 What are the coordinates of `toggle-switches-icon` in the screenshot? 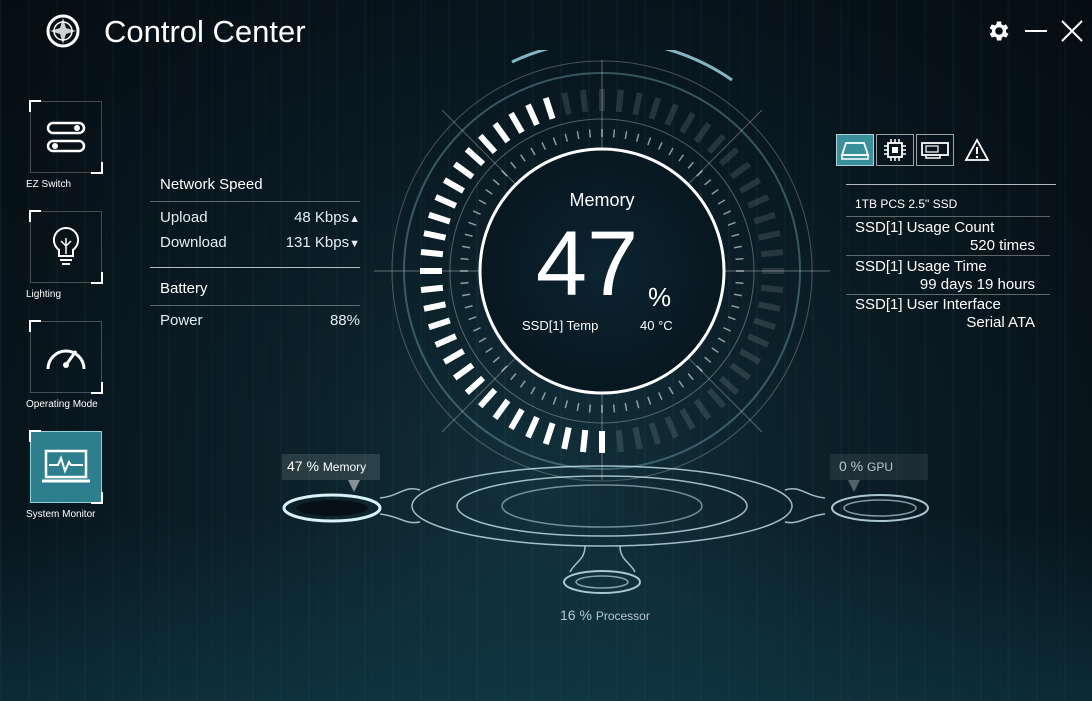 It's located at (66, 137).